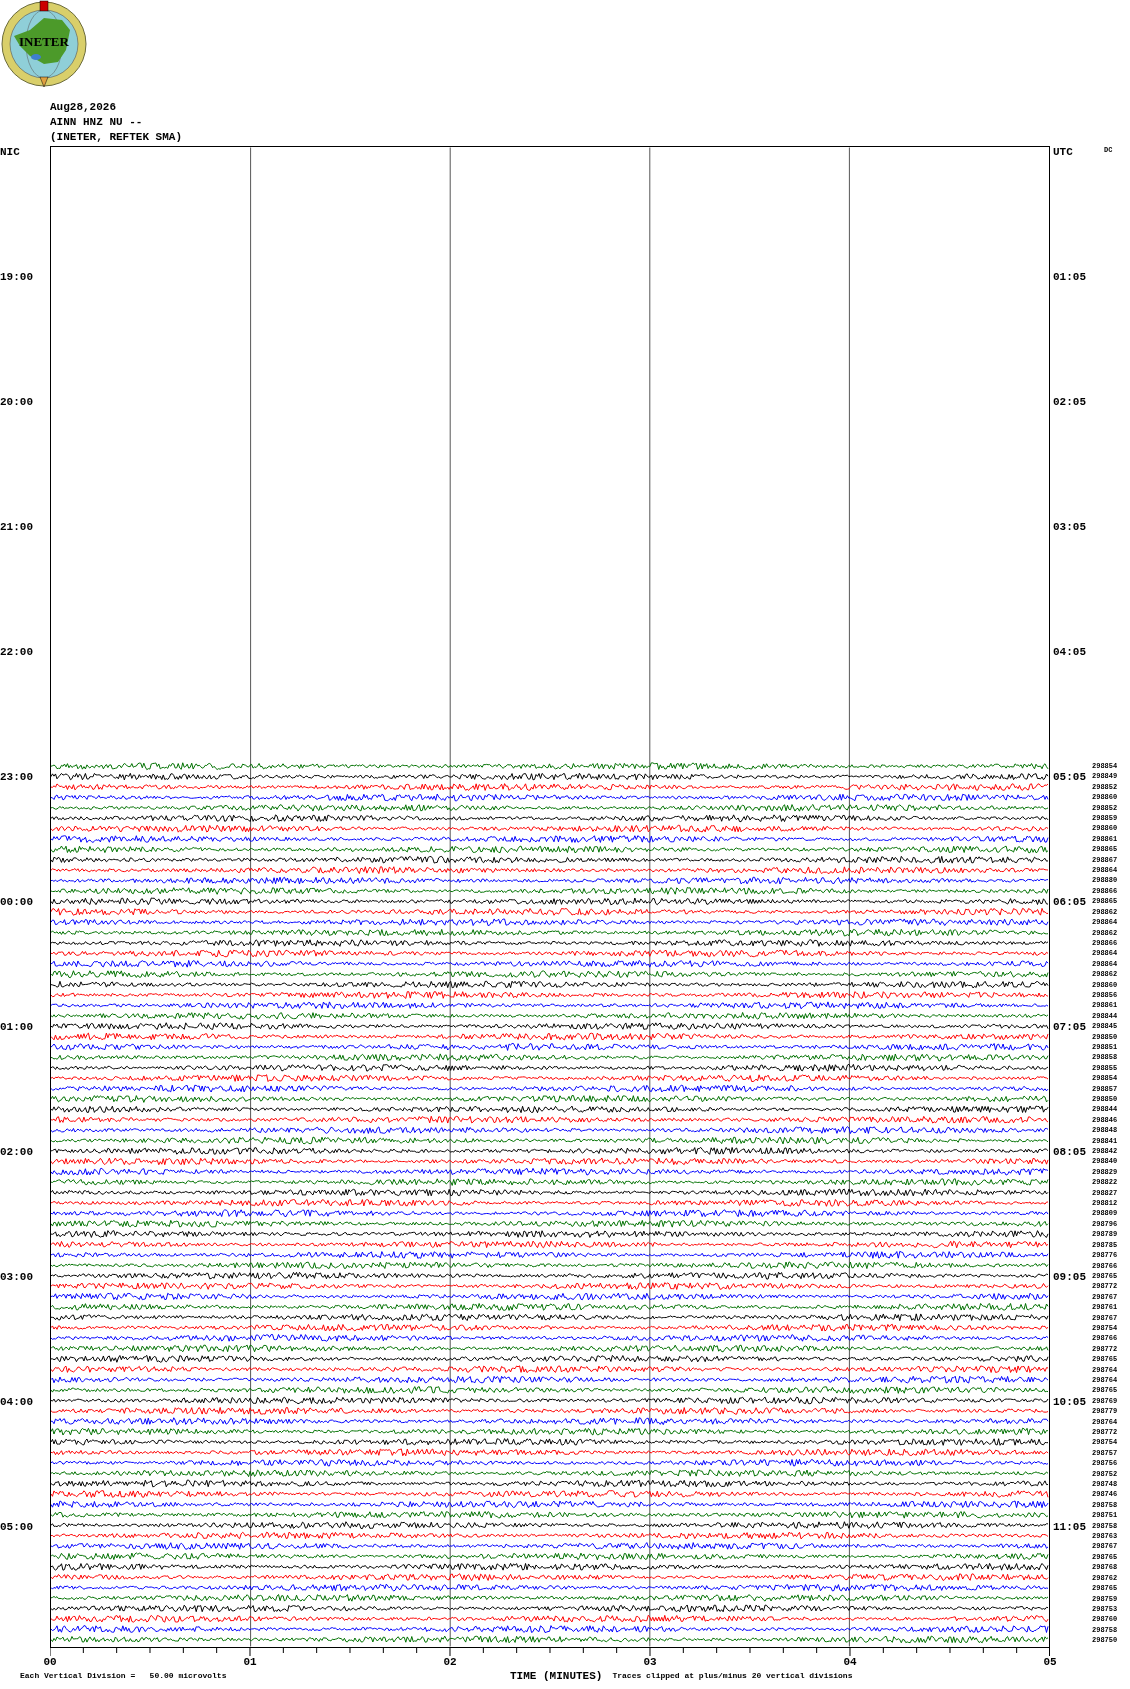 This screenshot has width=1130, height=1689. Describe the element at coordinates (1069, 402) in the screenshot. I see `time-label: 02:05` at that location.